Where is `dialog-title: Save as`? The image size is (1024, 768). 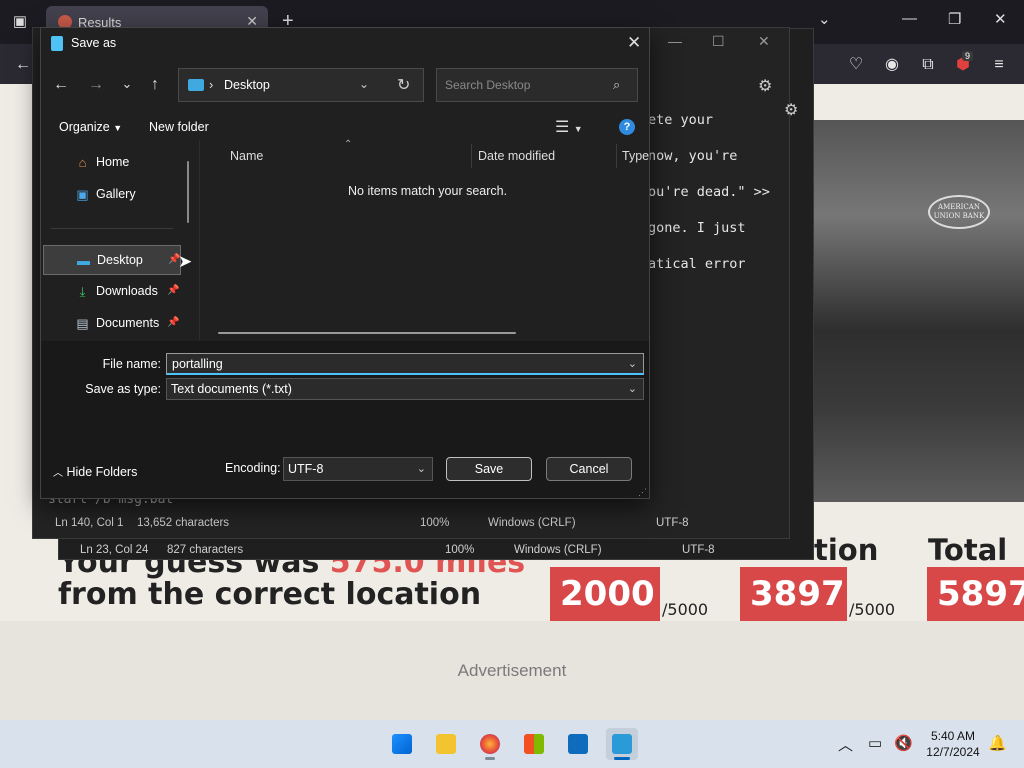
dialog-title: Save as is located at coordinates (94, 43).